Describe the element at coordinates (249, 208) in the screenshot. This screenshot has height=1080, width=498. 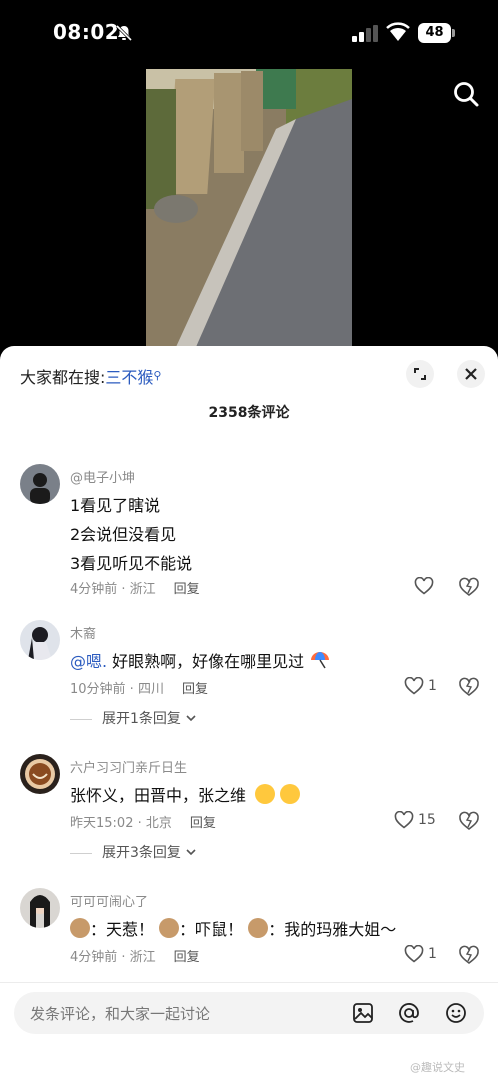
I see `video-preview` at that location.